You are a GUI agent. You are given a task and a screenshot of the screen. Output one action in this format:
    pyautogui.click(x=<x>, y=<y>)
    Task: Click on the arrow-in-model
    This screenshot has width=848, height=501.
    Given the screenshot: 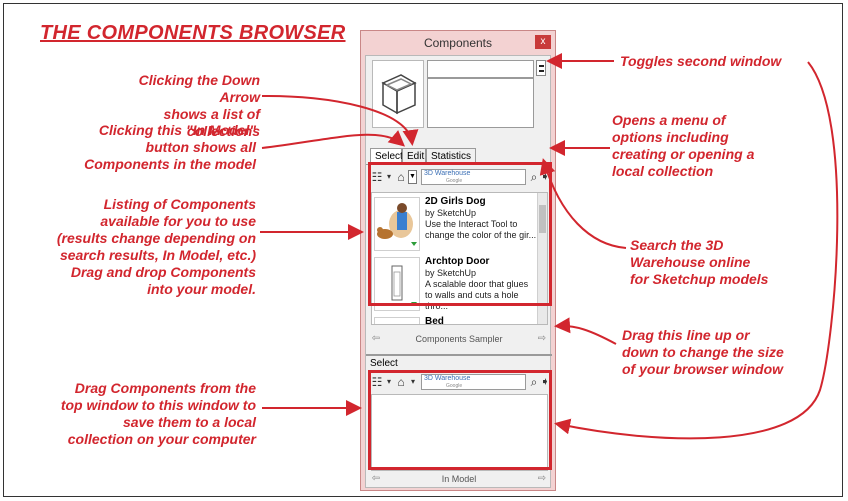 What is the action you would take?
    pyautogui.click(x=333, y=139)
    